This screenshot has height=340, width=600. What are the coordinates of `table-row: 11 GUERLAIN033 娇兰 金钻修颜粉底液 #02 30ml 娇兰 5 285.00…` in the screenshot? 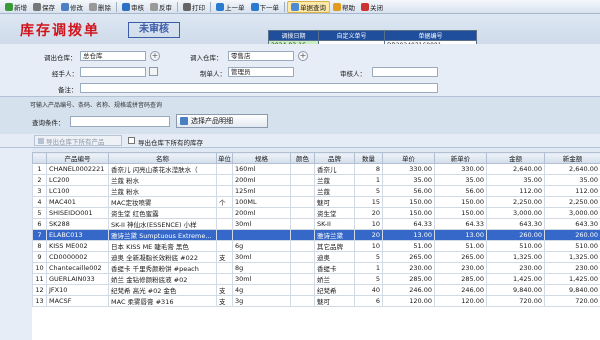 It's located at (316, 279).